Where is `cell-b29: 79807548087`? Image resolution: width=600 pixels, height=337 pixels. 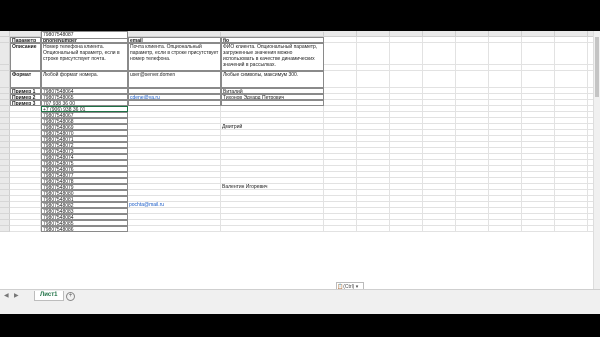
cell-b29: 79807548087 is located at coordinates (84, 35).